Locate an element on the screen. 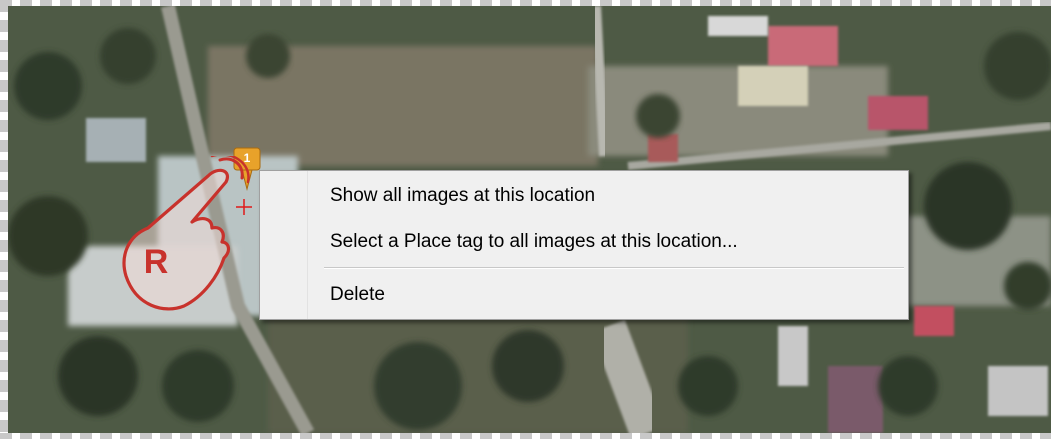 The image size is (1051, 439). menu-item-delete: Delete is located at coordinates (608, 295).